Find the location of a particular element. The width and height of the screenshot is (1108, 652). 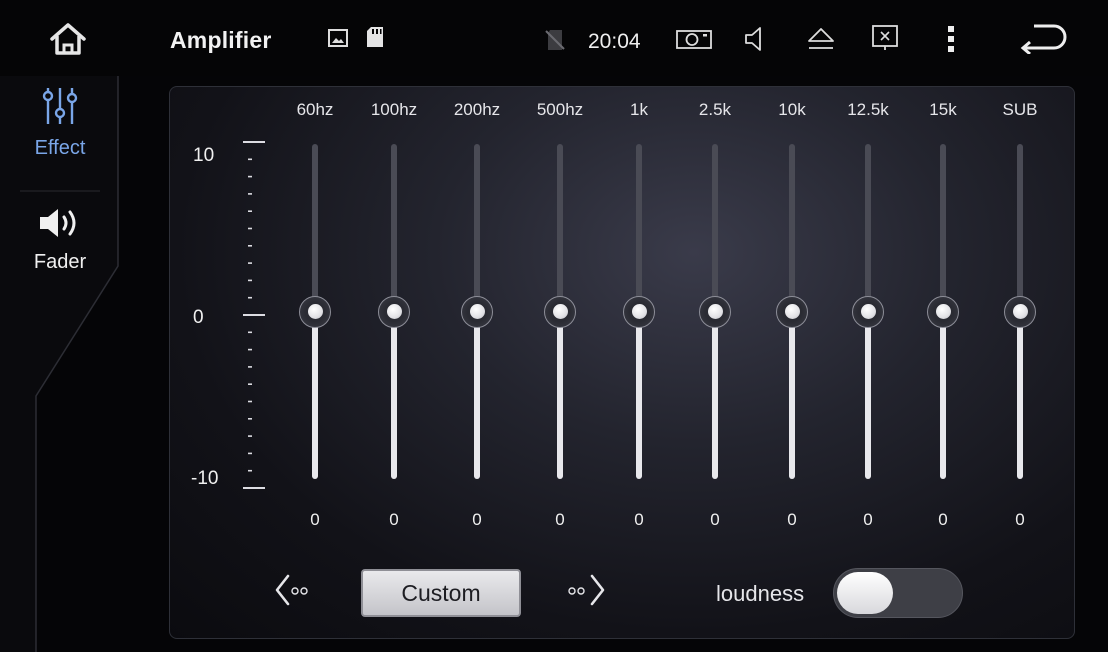

eq-band: 1k 0 is located at coordinates (639, 316).